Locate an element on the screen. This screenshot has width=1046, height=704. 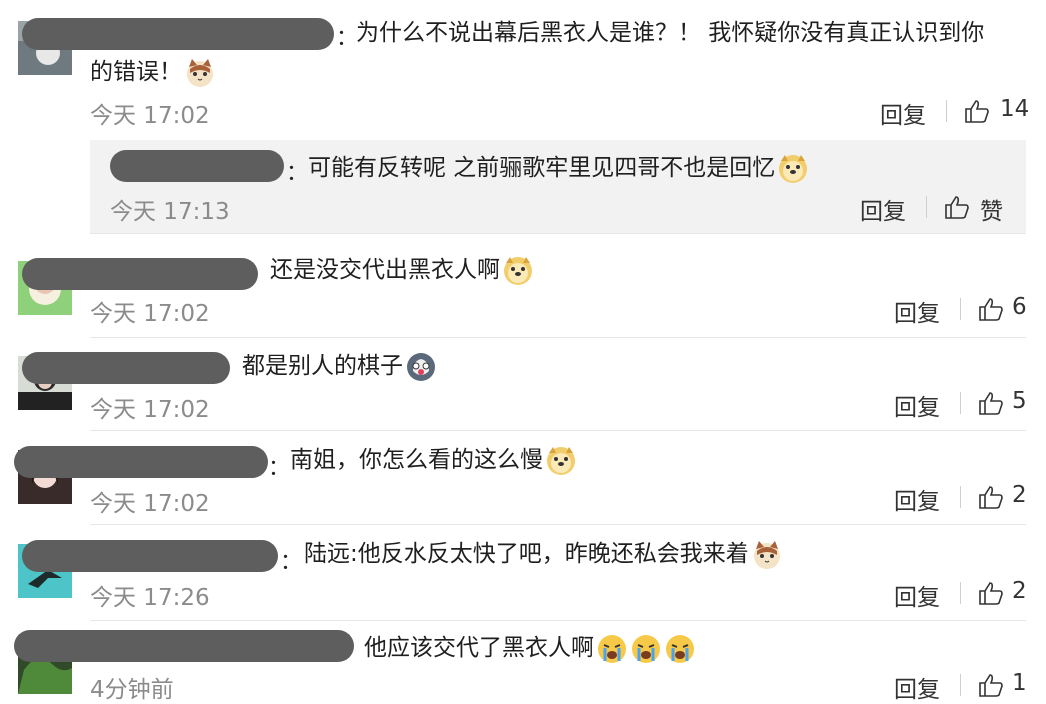
comment-text-line2: 的错误！ is located at coordinates (153, 72).